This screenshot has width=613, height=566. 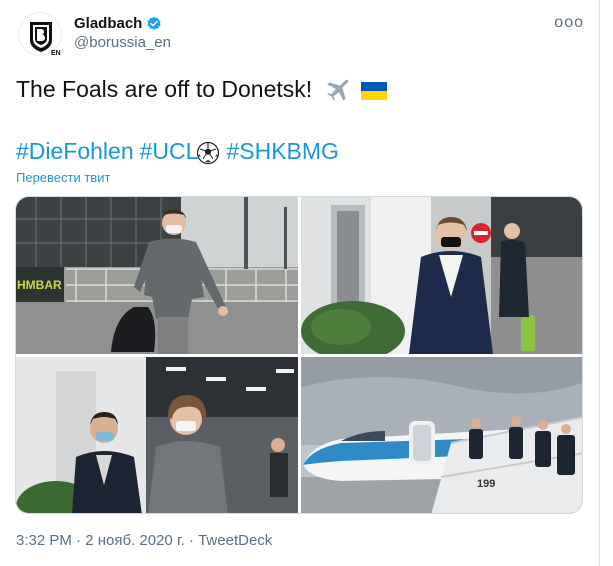 I want to click on team-boarding-photo: 199, so click(x=441, y=435).